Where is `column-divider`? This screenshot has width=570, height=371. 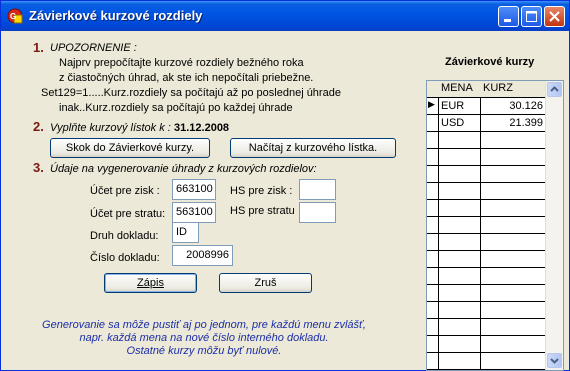
column-divider is located at coordinates (480, 234).